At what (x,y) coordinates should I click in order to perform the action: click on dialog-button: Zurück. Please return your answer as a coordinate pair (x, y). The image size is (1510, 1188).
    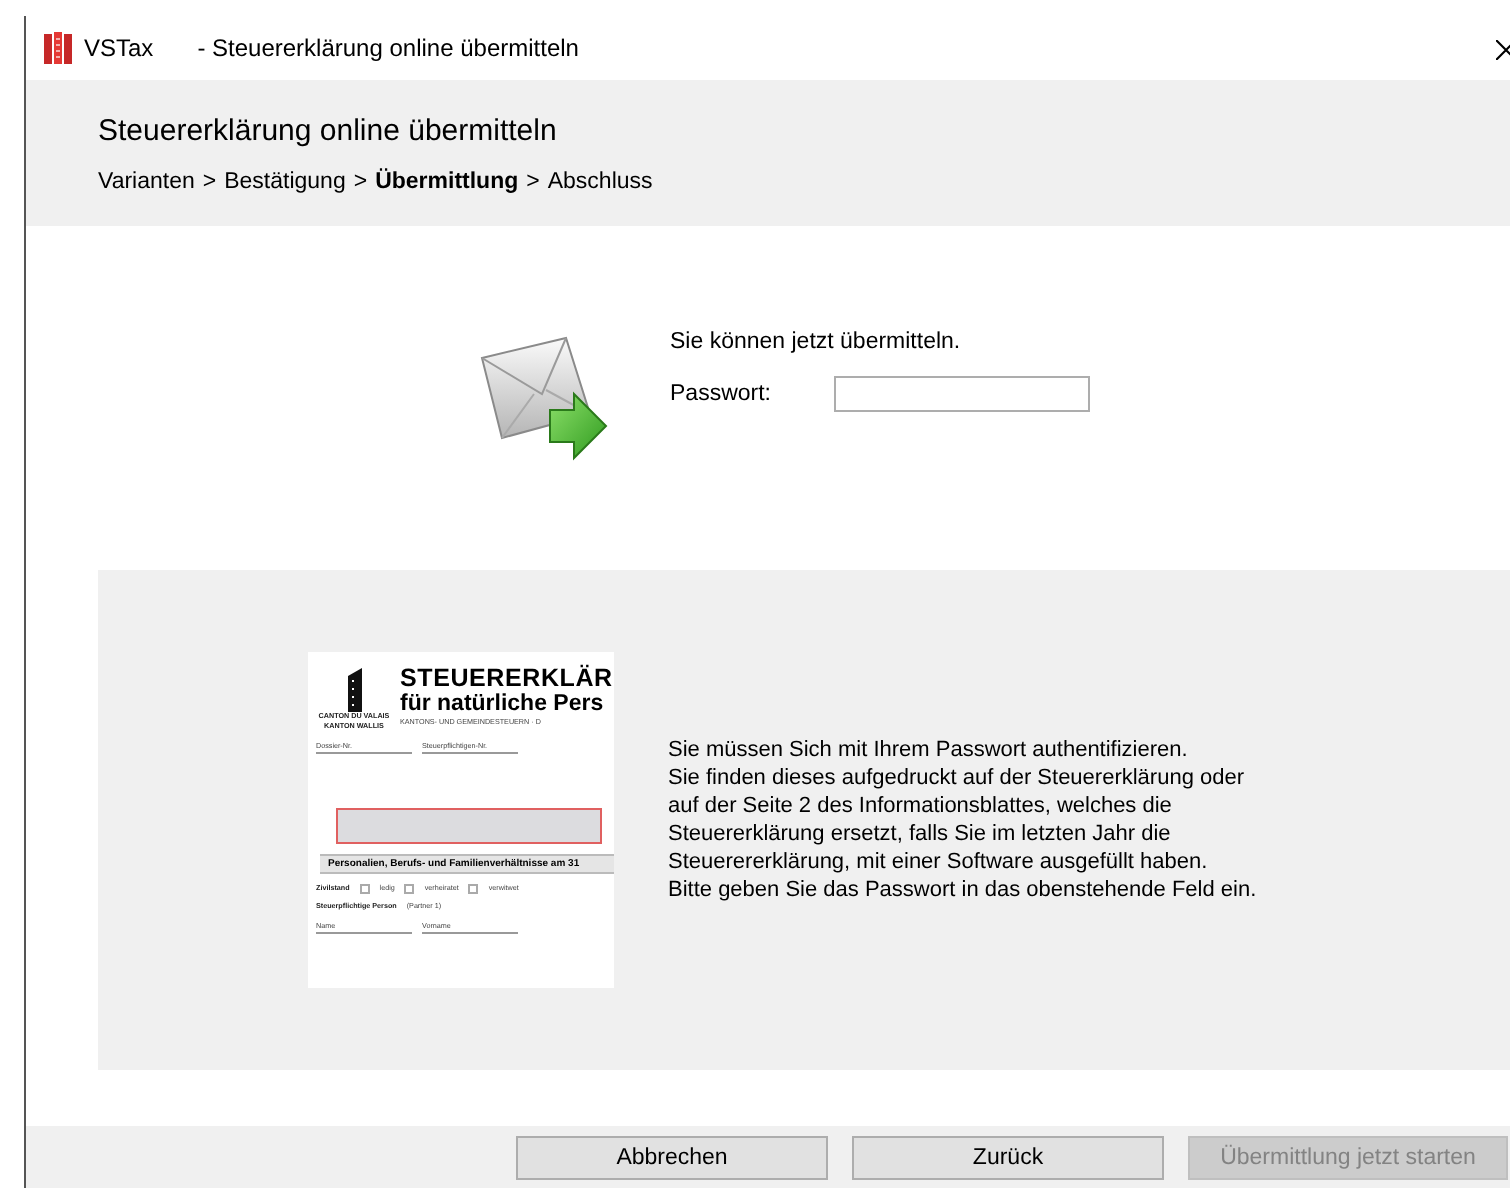
    Looking at the image, I should click on (1008, 1157).